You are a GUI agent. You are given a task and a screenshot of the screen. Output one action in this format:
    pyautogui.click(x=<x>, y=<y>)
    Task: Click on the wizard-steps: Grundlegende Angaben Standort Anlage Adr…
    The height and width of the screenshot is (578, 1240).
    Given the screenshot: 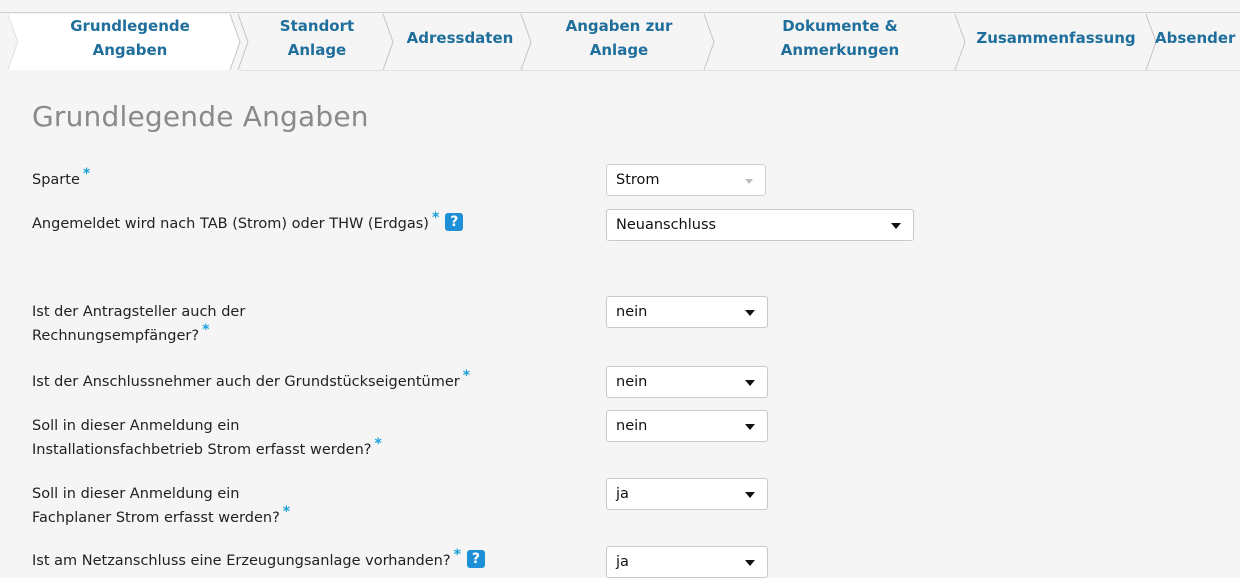 What is the action you would take?
    pyautogui.click(x=620, y=38)
    